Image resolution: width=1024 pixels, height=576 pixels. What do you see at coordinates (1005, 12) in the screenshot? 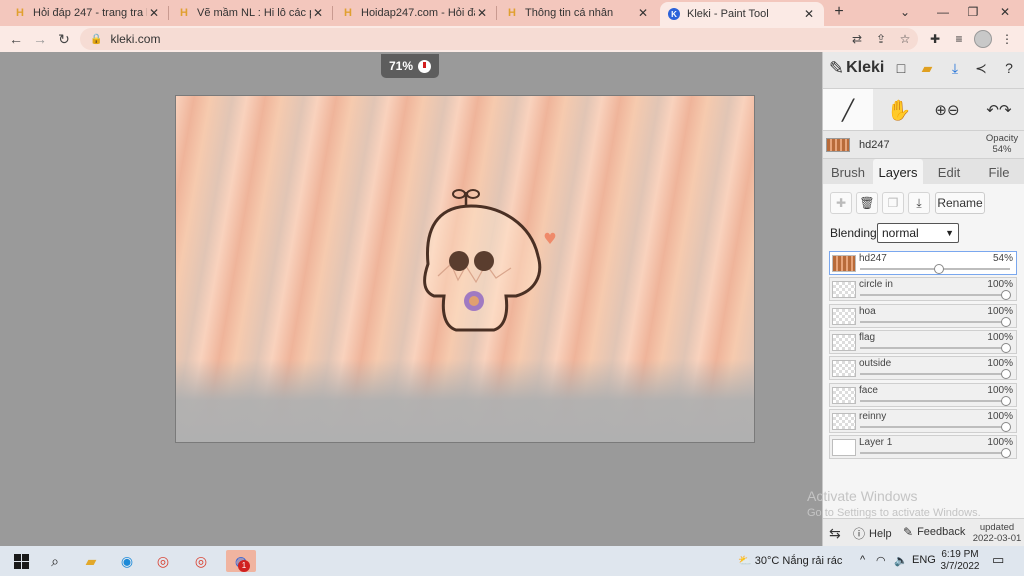
I see `close-window-button: ✕` at bounding box center [1005, 12].